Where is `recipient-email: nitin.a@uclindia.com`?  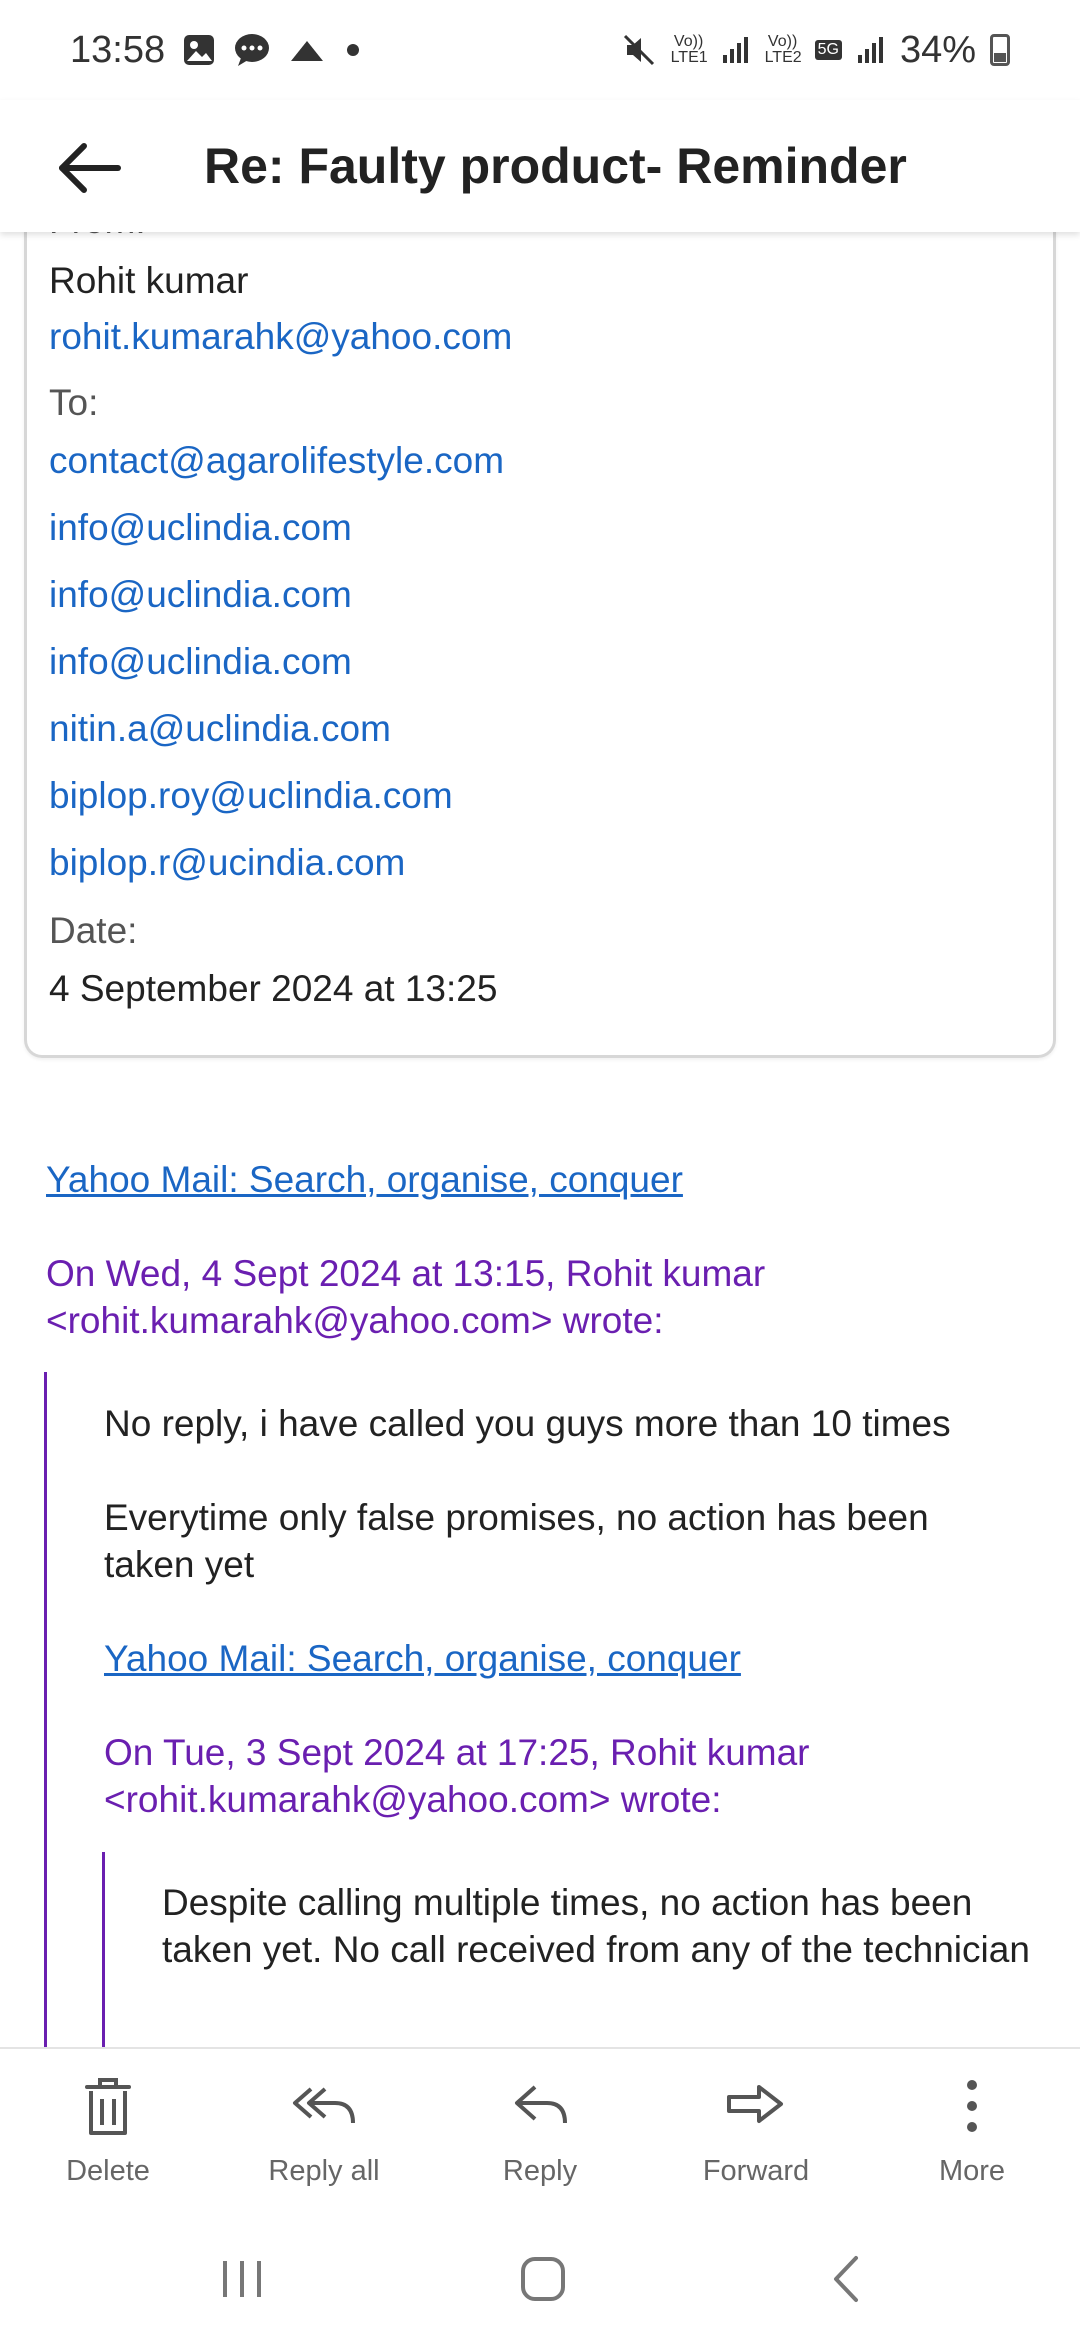 recipient-email: nitin.a@uclindia.com is located at coordinates (220, 729).